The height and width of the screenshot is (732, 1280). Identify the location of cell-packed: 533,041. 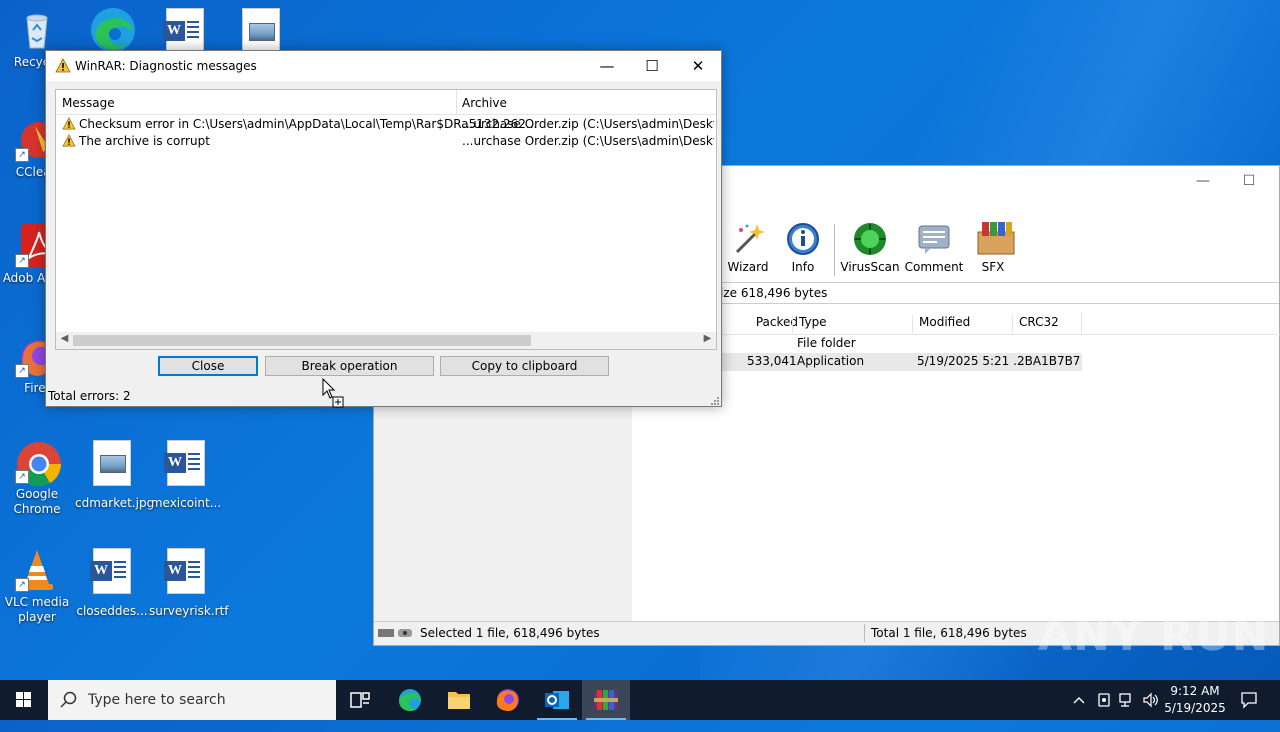
(772, 361).